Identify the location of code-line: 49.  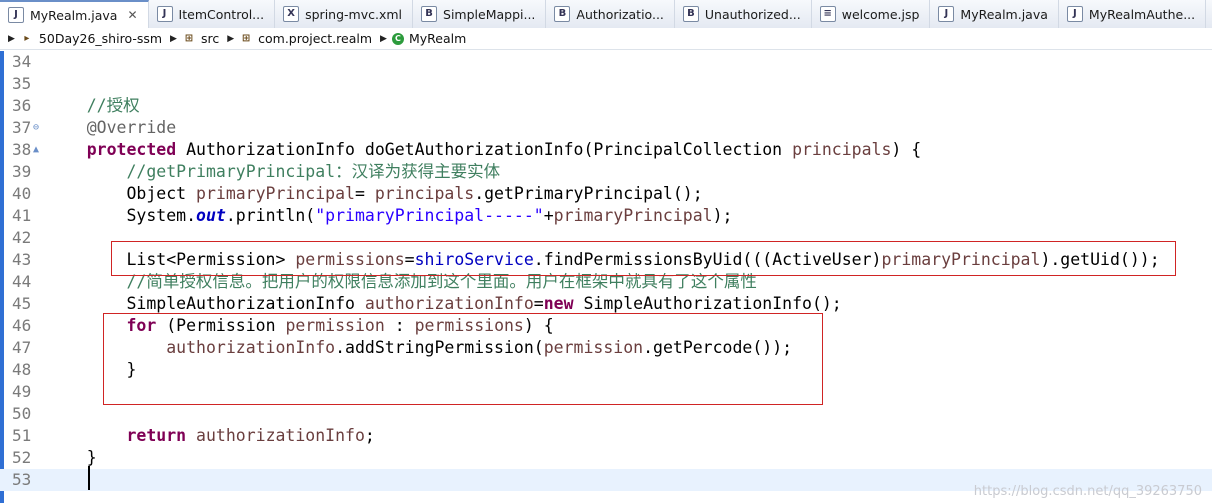
(606, 392).